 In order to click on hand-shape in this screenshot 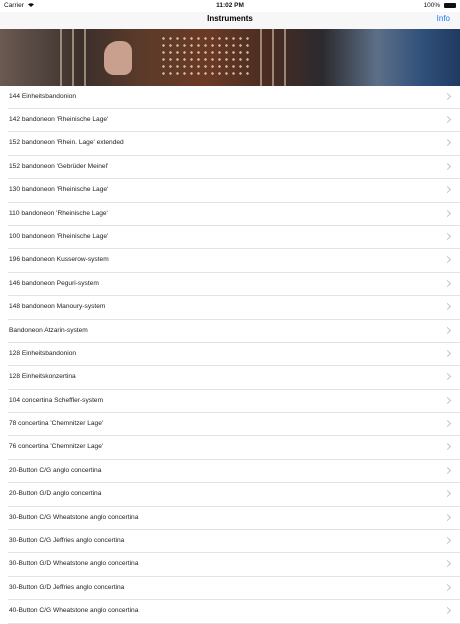, I will do `click(118, 58)`.